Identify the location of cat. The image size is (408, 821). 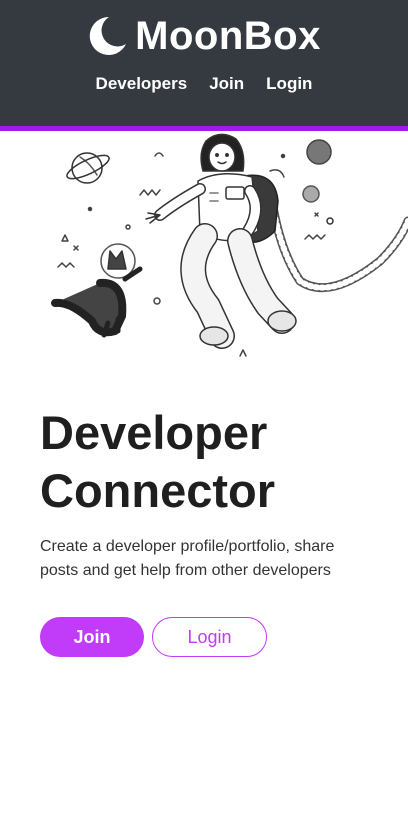
(97, 290).